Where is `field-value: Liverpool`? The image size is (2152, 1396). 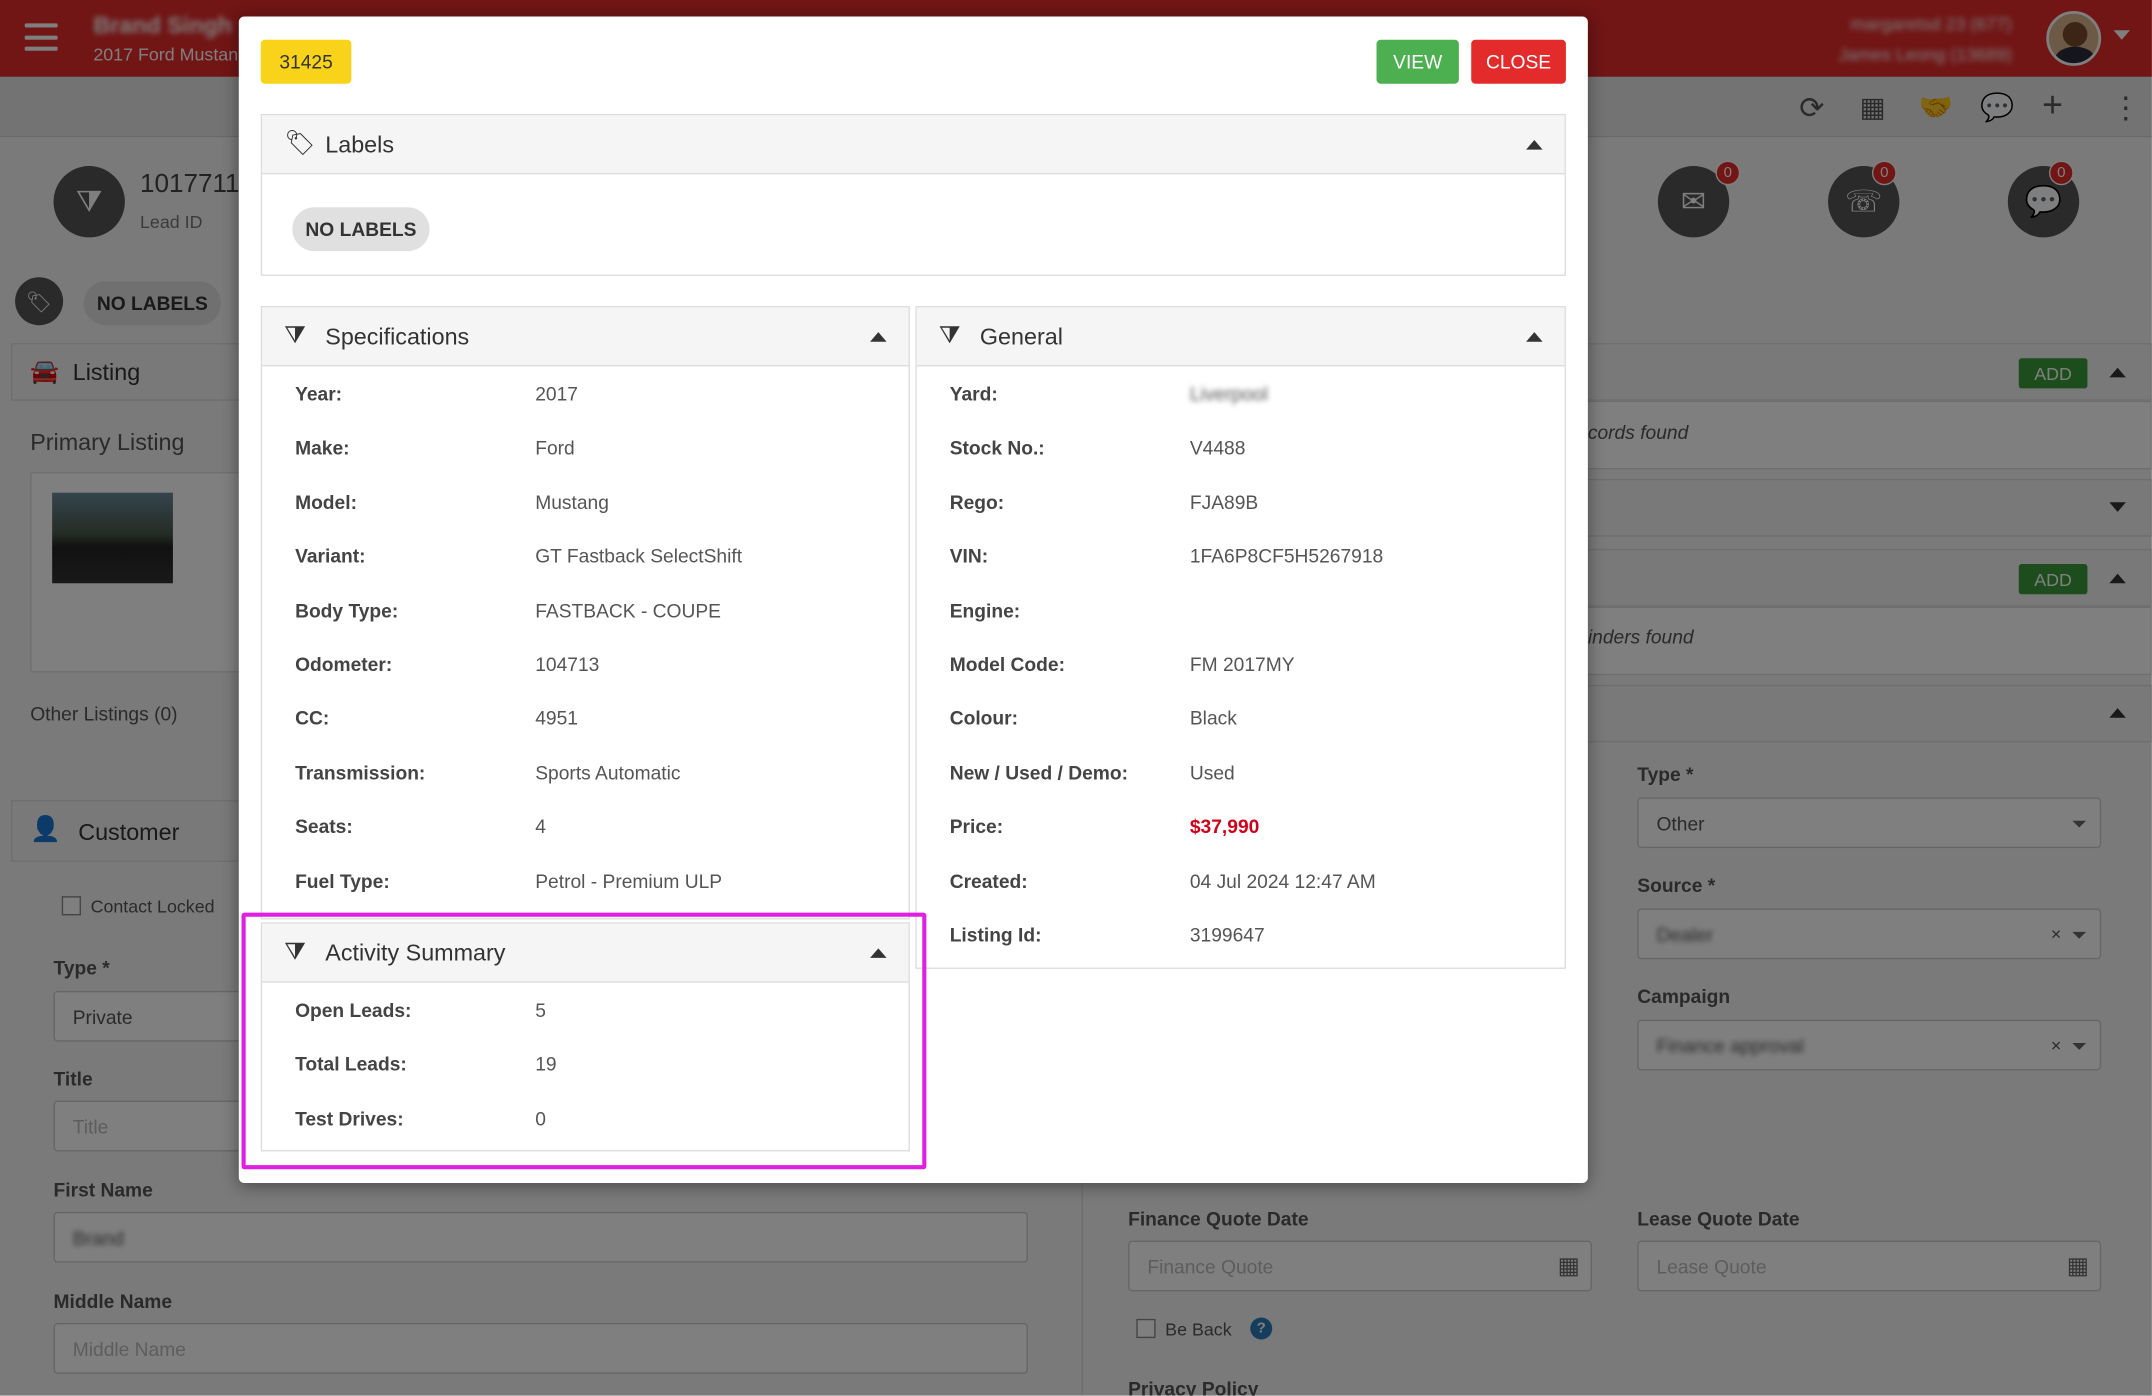
field-value: Liverpool is located at coordinates (1228, 393).